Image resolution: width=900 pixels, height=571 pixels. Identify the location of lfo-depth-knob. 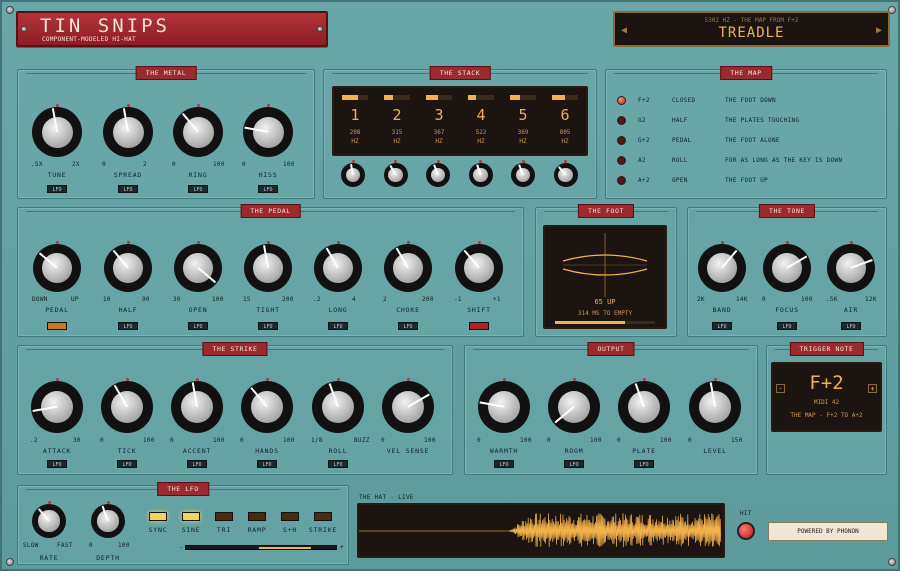
(108, 519).